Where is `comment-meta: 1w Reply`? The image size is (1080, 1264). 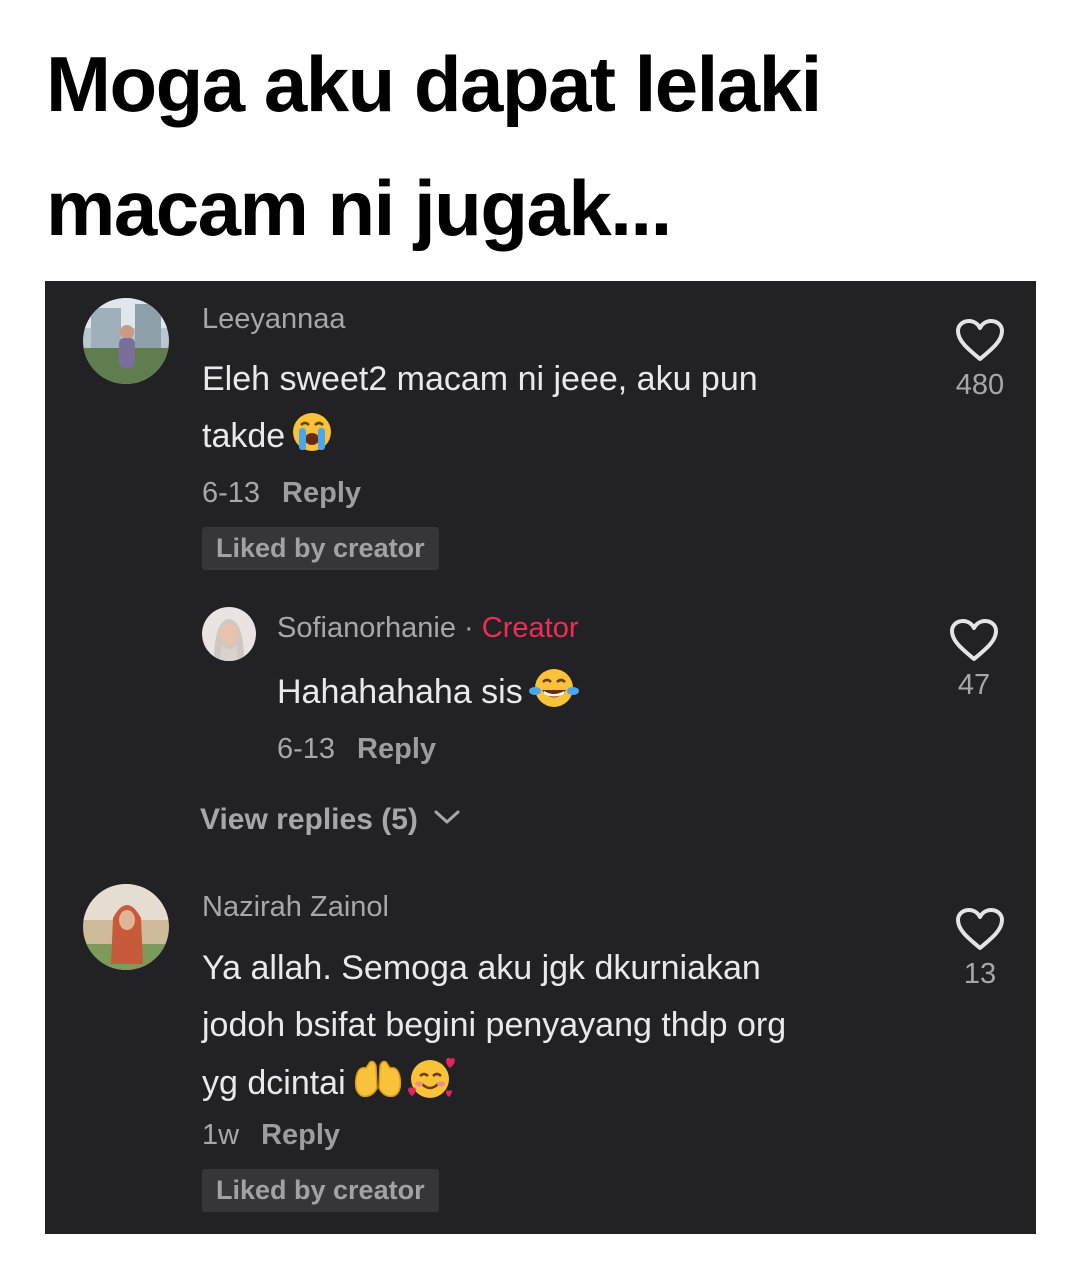 comment-meta: 1w Reply is located at coordinates (271, 1135).